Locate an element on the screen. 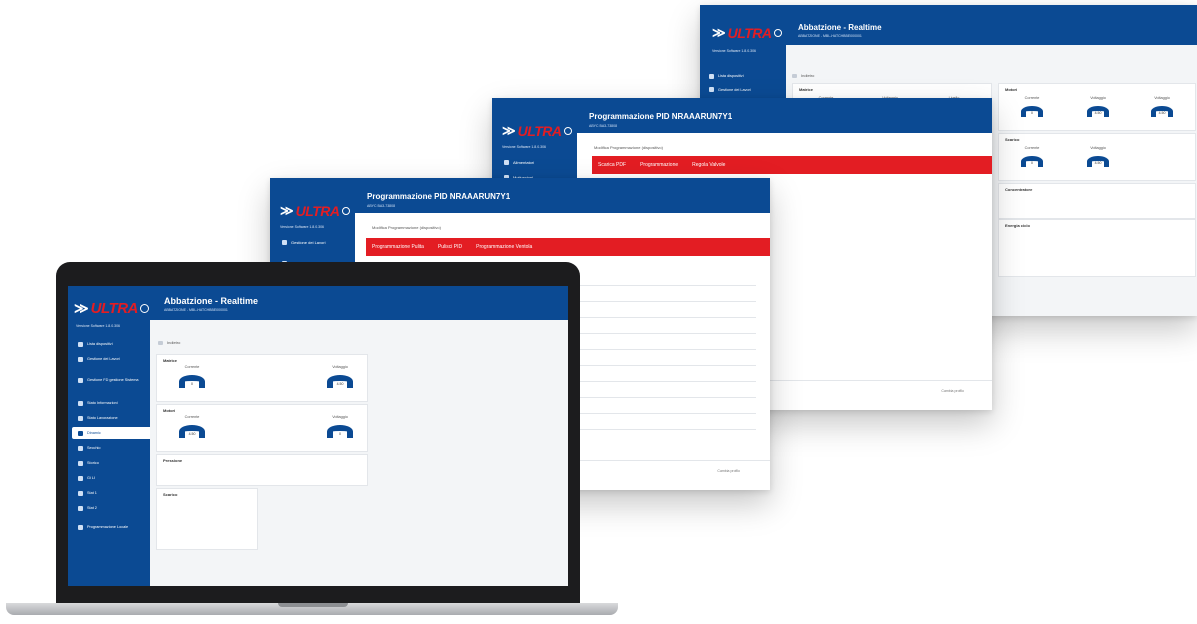  tab-scarica-pdf: Scarica PDF is located at coordinates (612, 165).